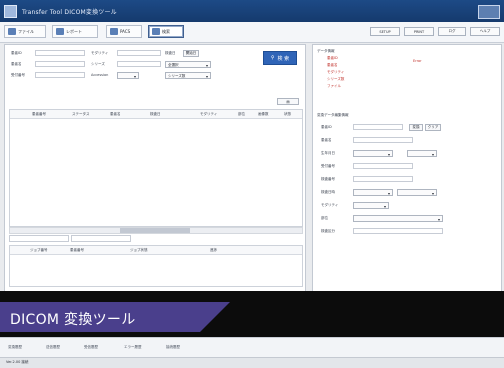  I want to click on horizontal-scrollbar, so click(156, 230).